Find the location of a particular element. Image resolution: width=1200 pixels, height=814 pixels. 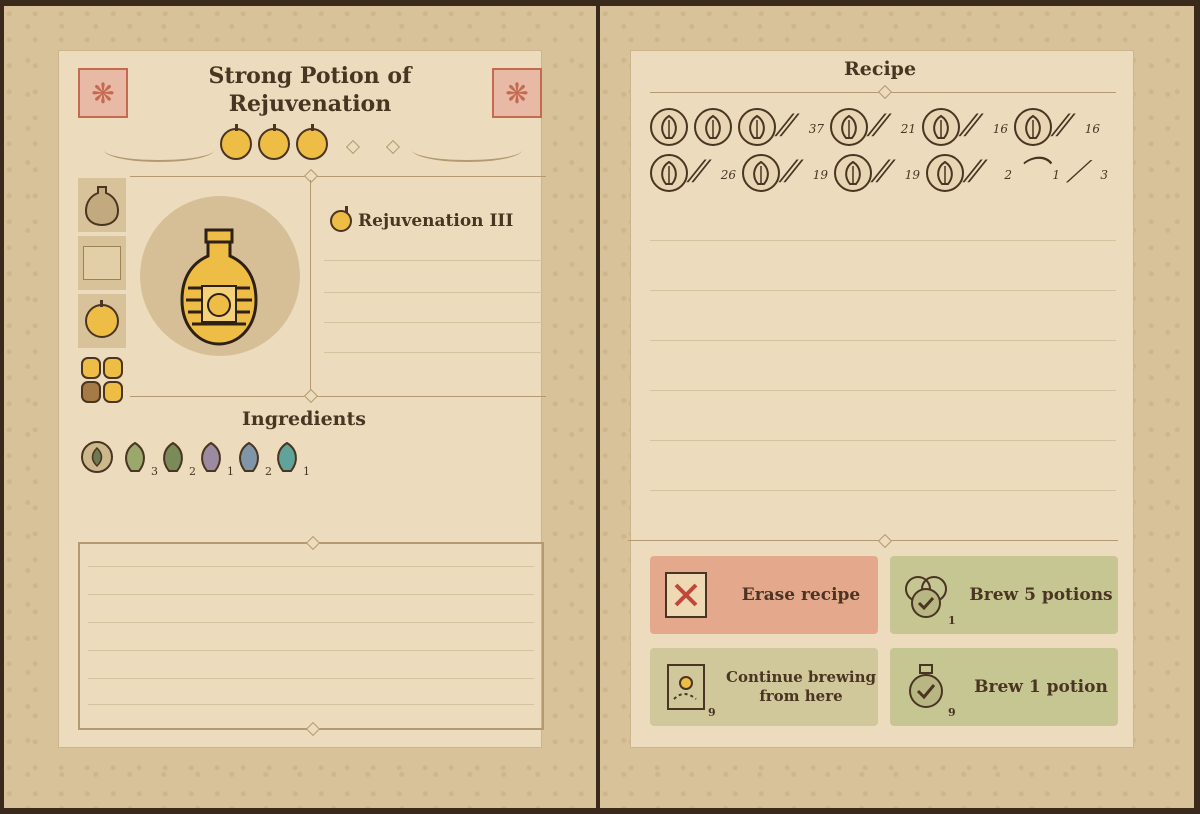

step-count: 37 is located at coordinates (816, 129).